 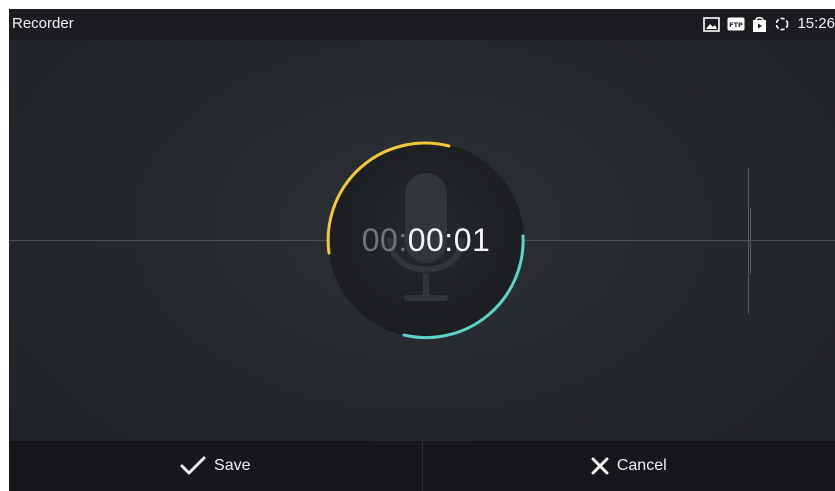 I want to click on save-button: Save, so click(x=215, y=466).